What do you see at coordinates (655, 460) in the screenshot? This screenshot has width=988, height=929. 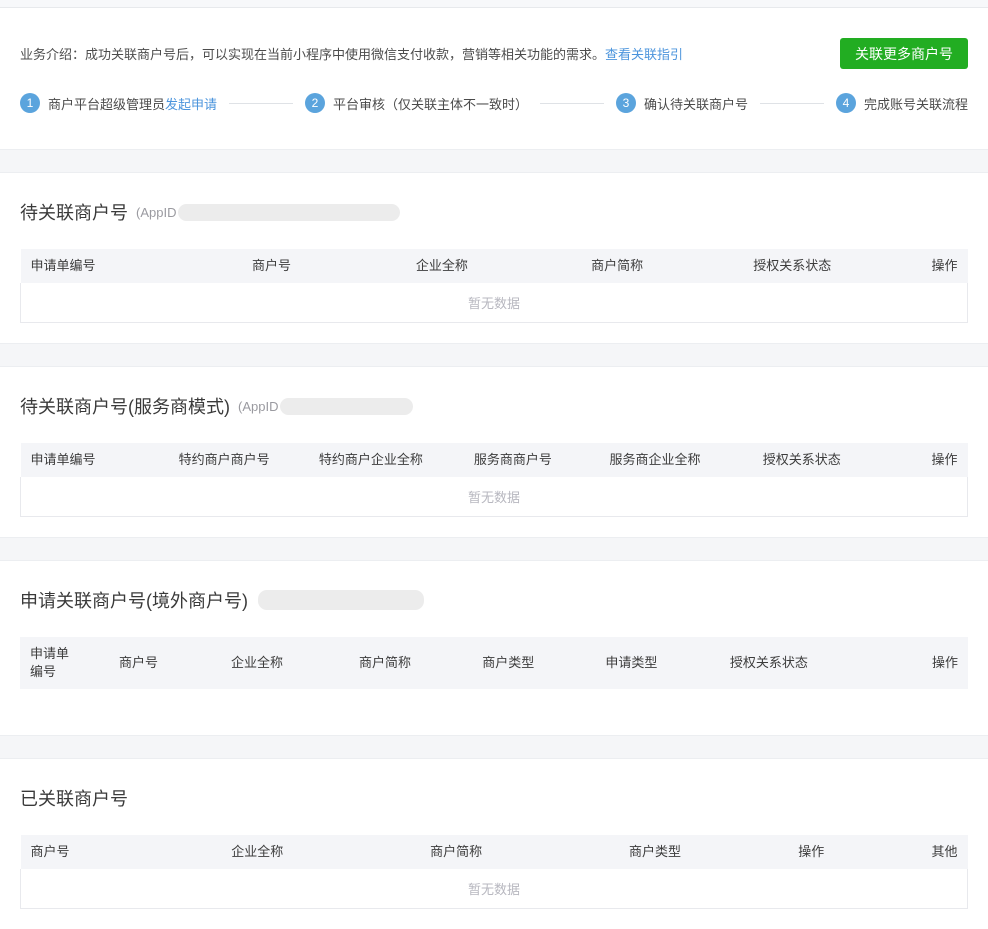 I see `col-header: 服务商企业全称` at bounding box center [655, 460].